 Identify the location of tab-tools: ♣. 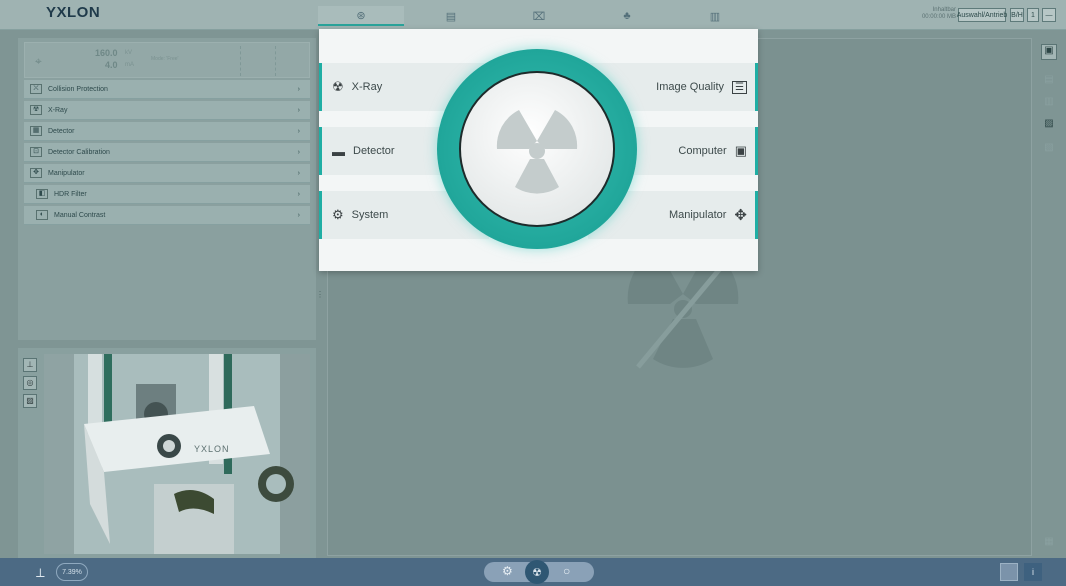
(627, 16).